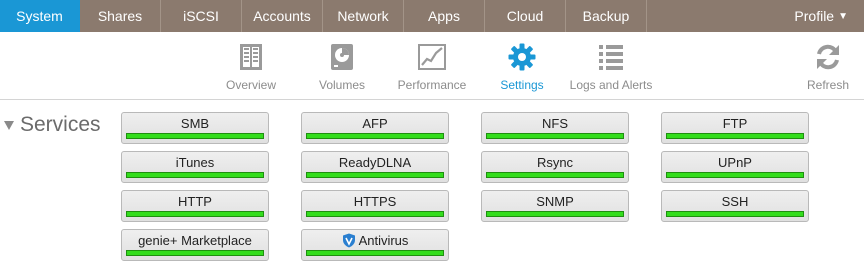  Describe the element at coordinates (828, 57) in the screenshot. I see `refresh-icon` at that location.